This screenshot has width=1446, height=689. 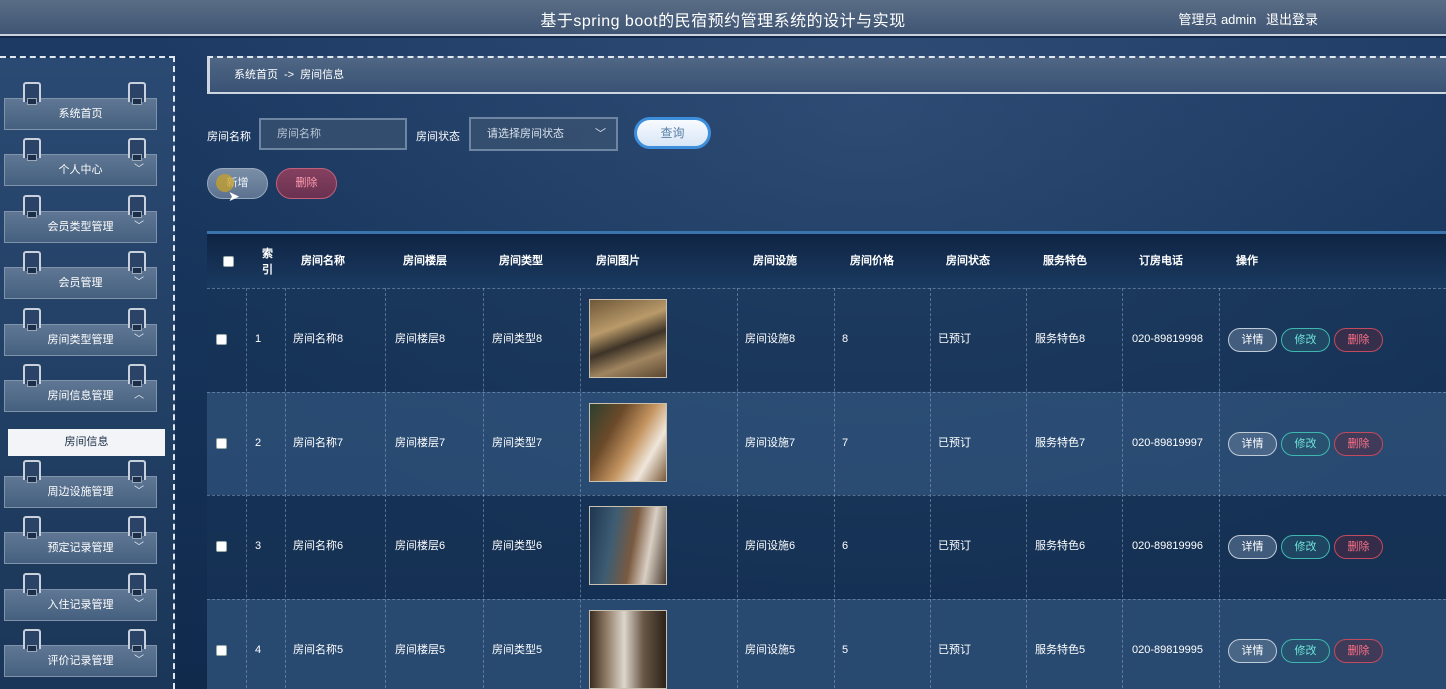 I want to click on sidebar-item-checkin: 入住记录管理 ﹀, so click(x=80, y=597).